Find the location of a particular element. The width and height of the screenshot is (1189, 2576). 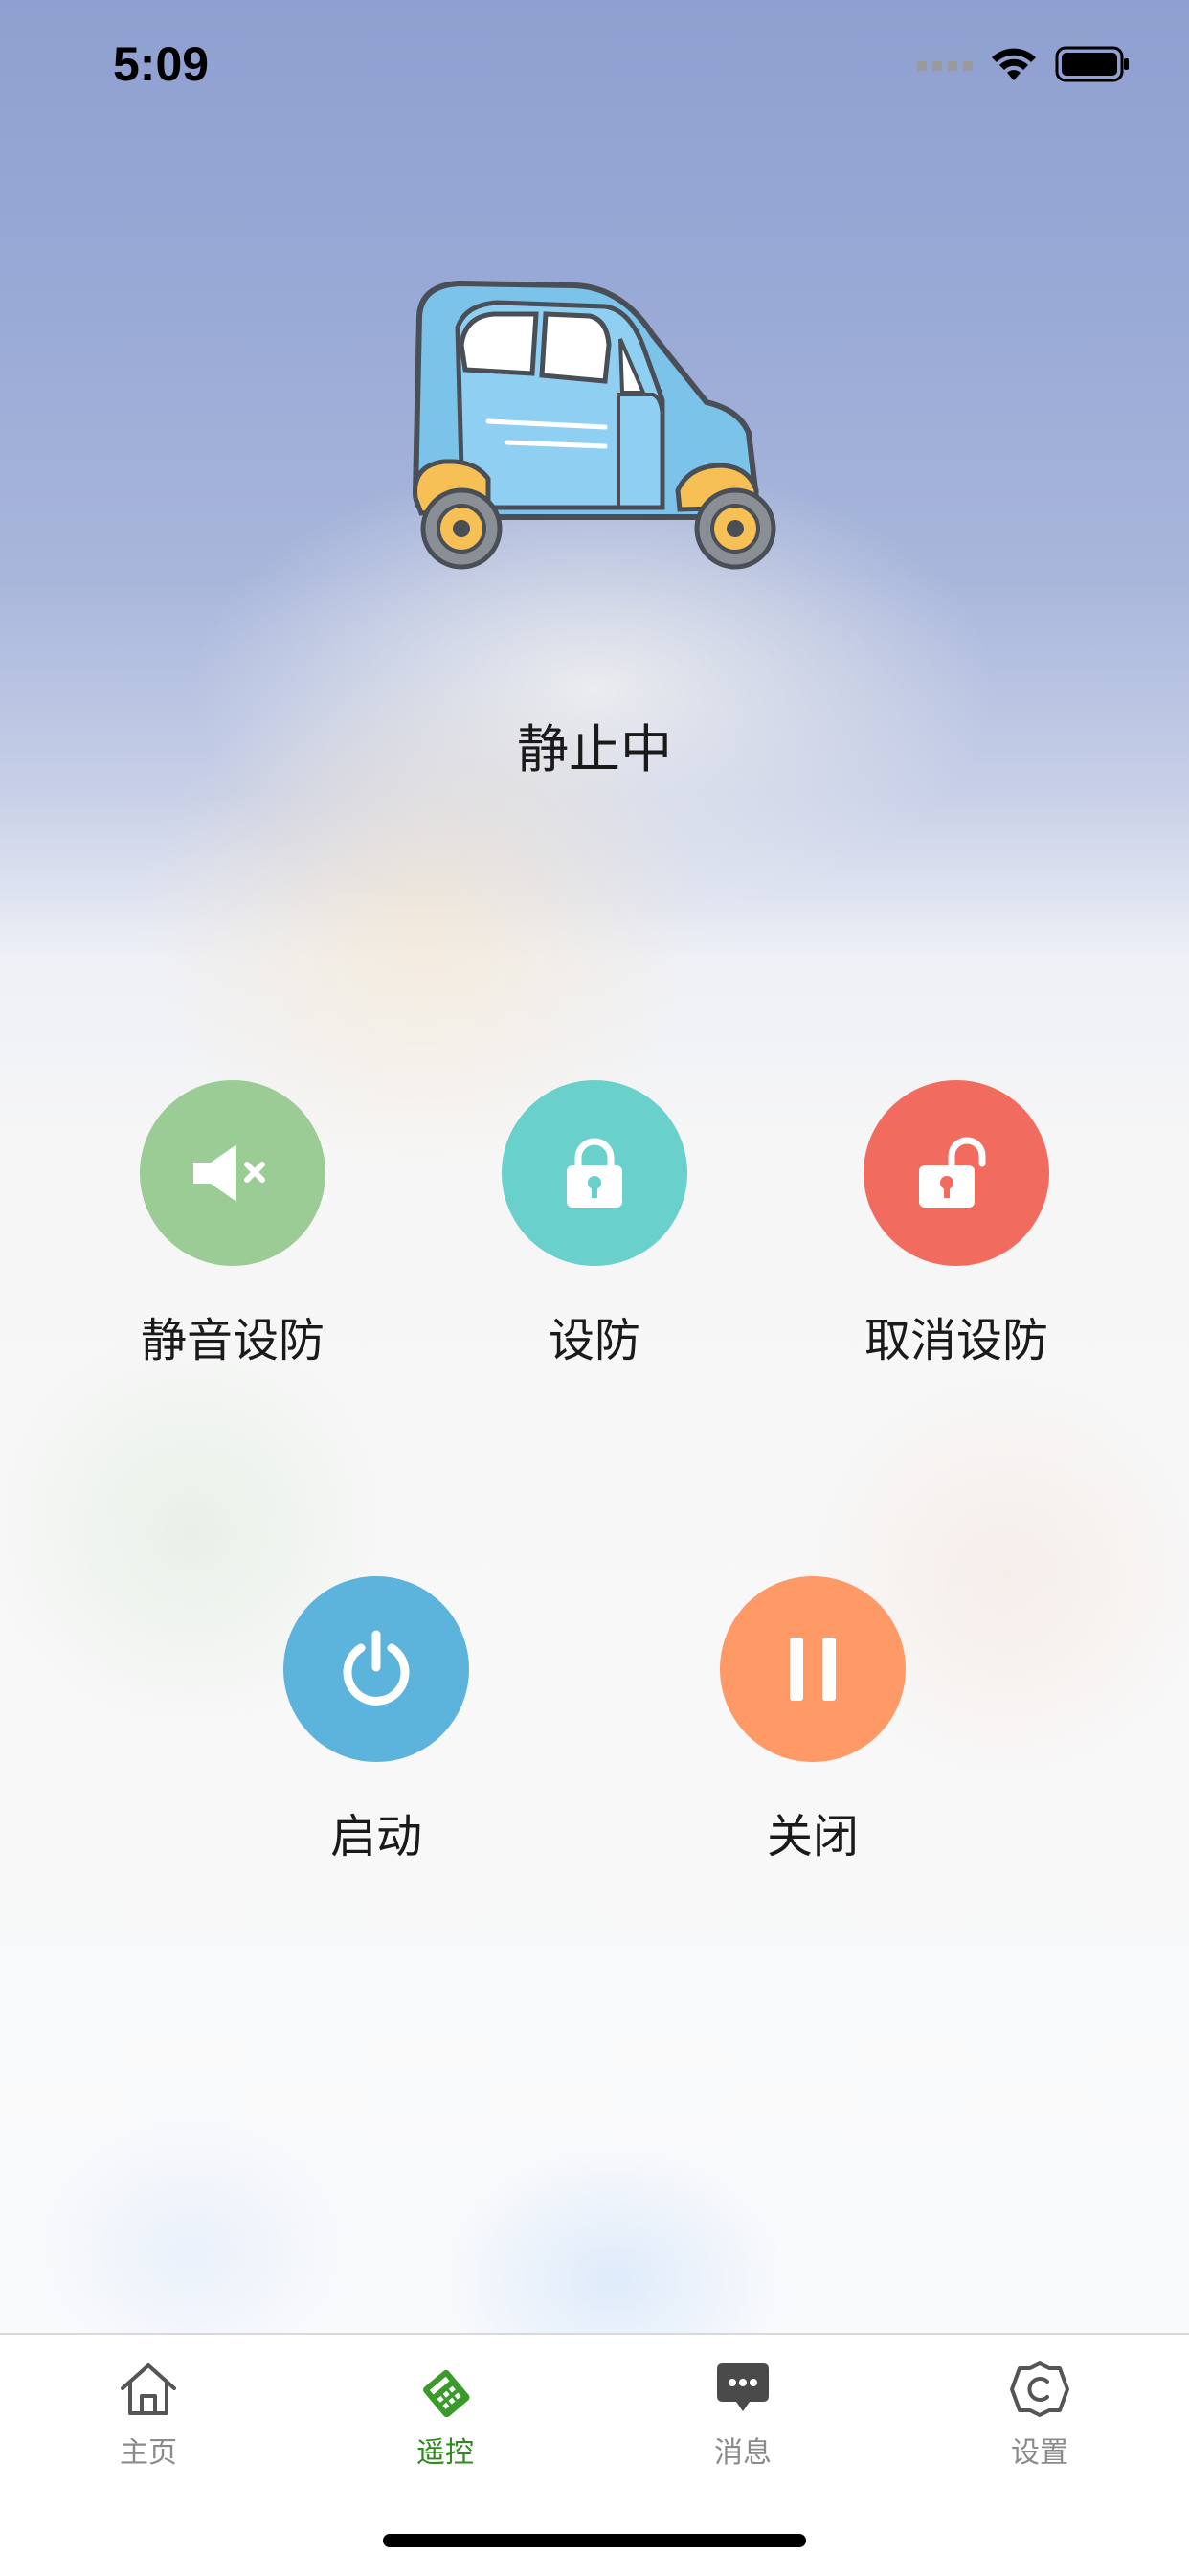

arm-action: 设防 is located at coordinates (594, 1224).